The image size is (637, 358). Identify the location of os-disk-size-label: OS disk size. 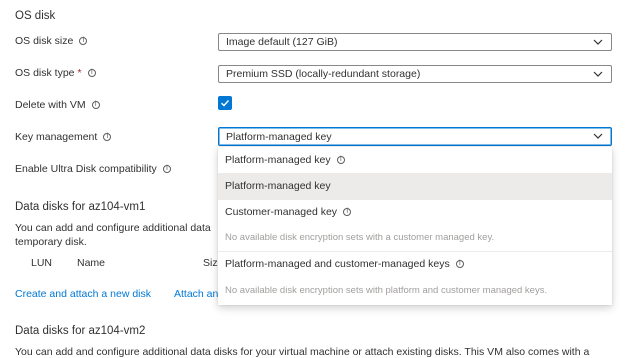
(51, 41).